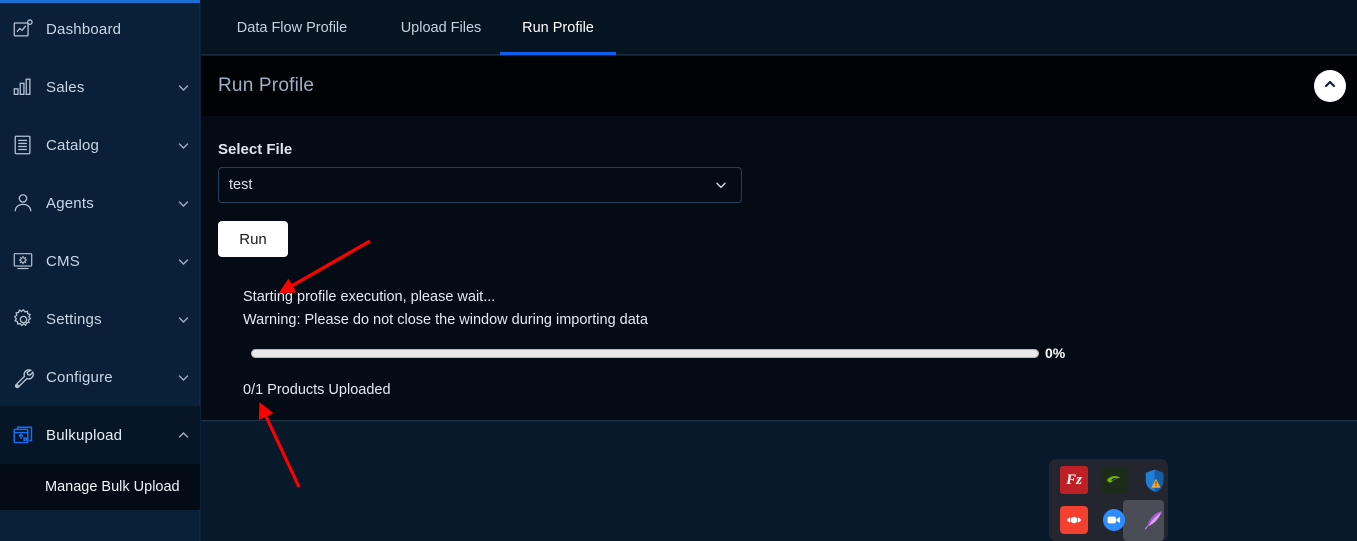 This screenshot has height=541, width=1357. Describe the element at coordinates (23, 435) in the screenshot. I see `bulk-upload-icon` at that location.